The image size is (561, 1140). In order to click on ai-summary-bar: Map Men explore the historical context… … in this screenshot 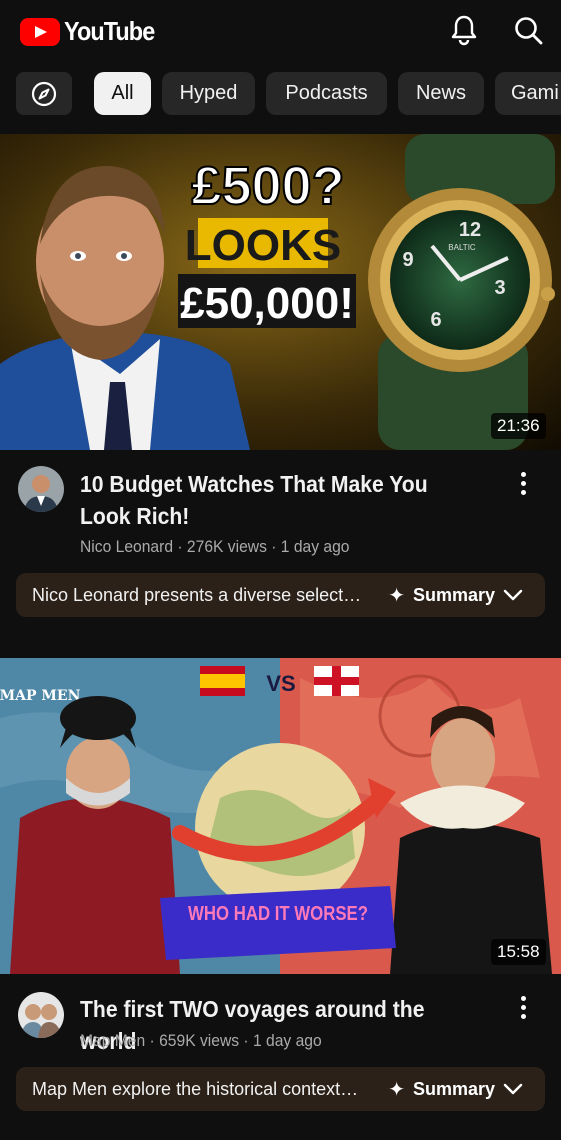, I will do `click(280, 1089)`.